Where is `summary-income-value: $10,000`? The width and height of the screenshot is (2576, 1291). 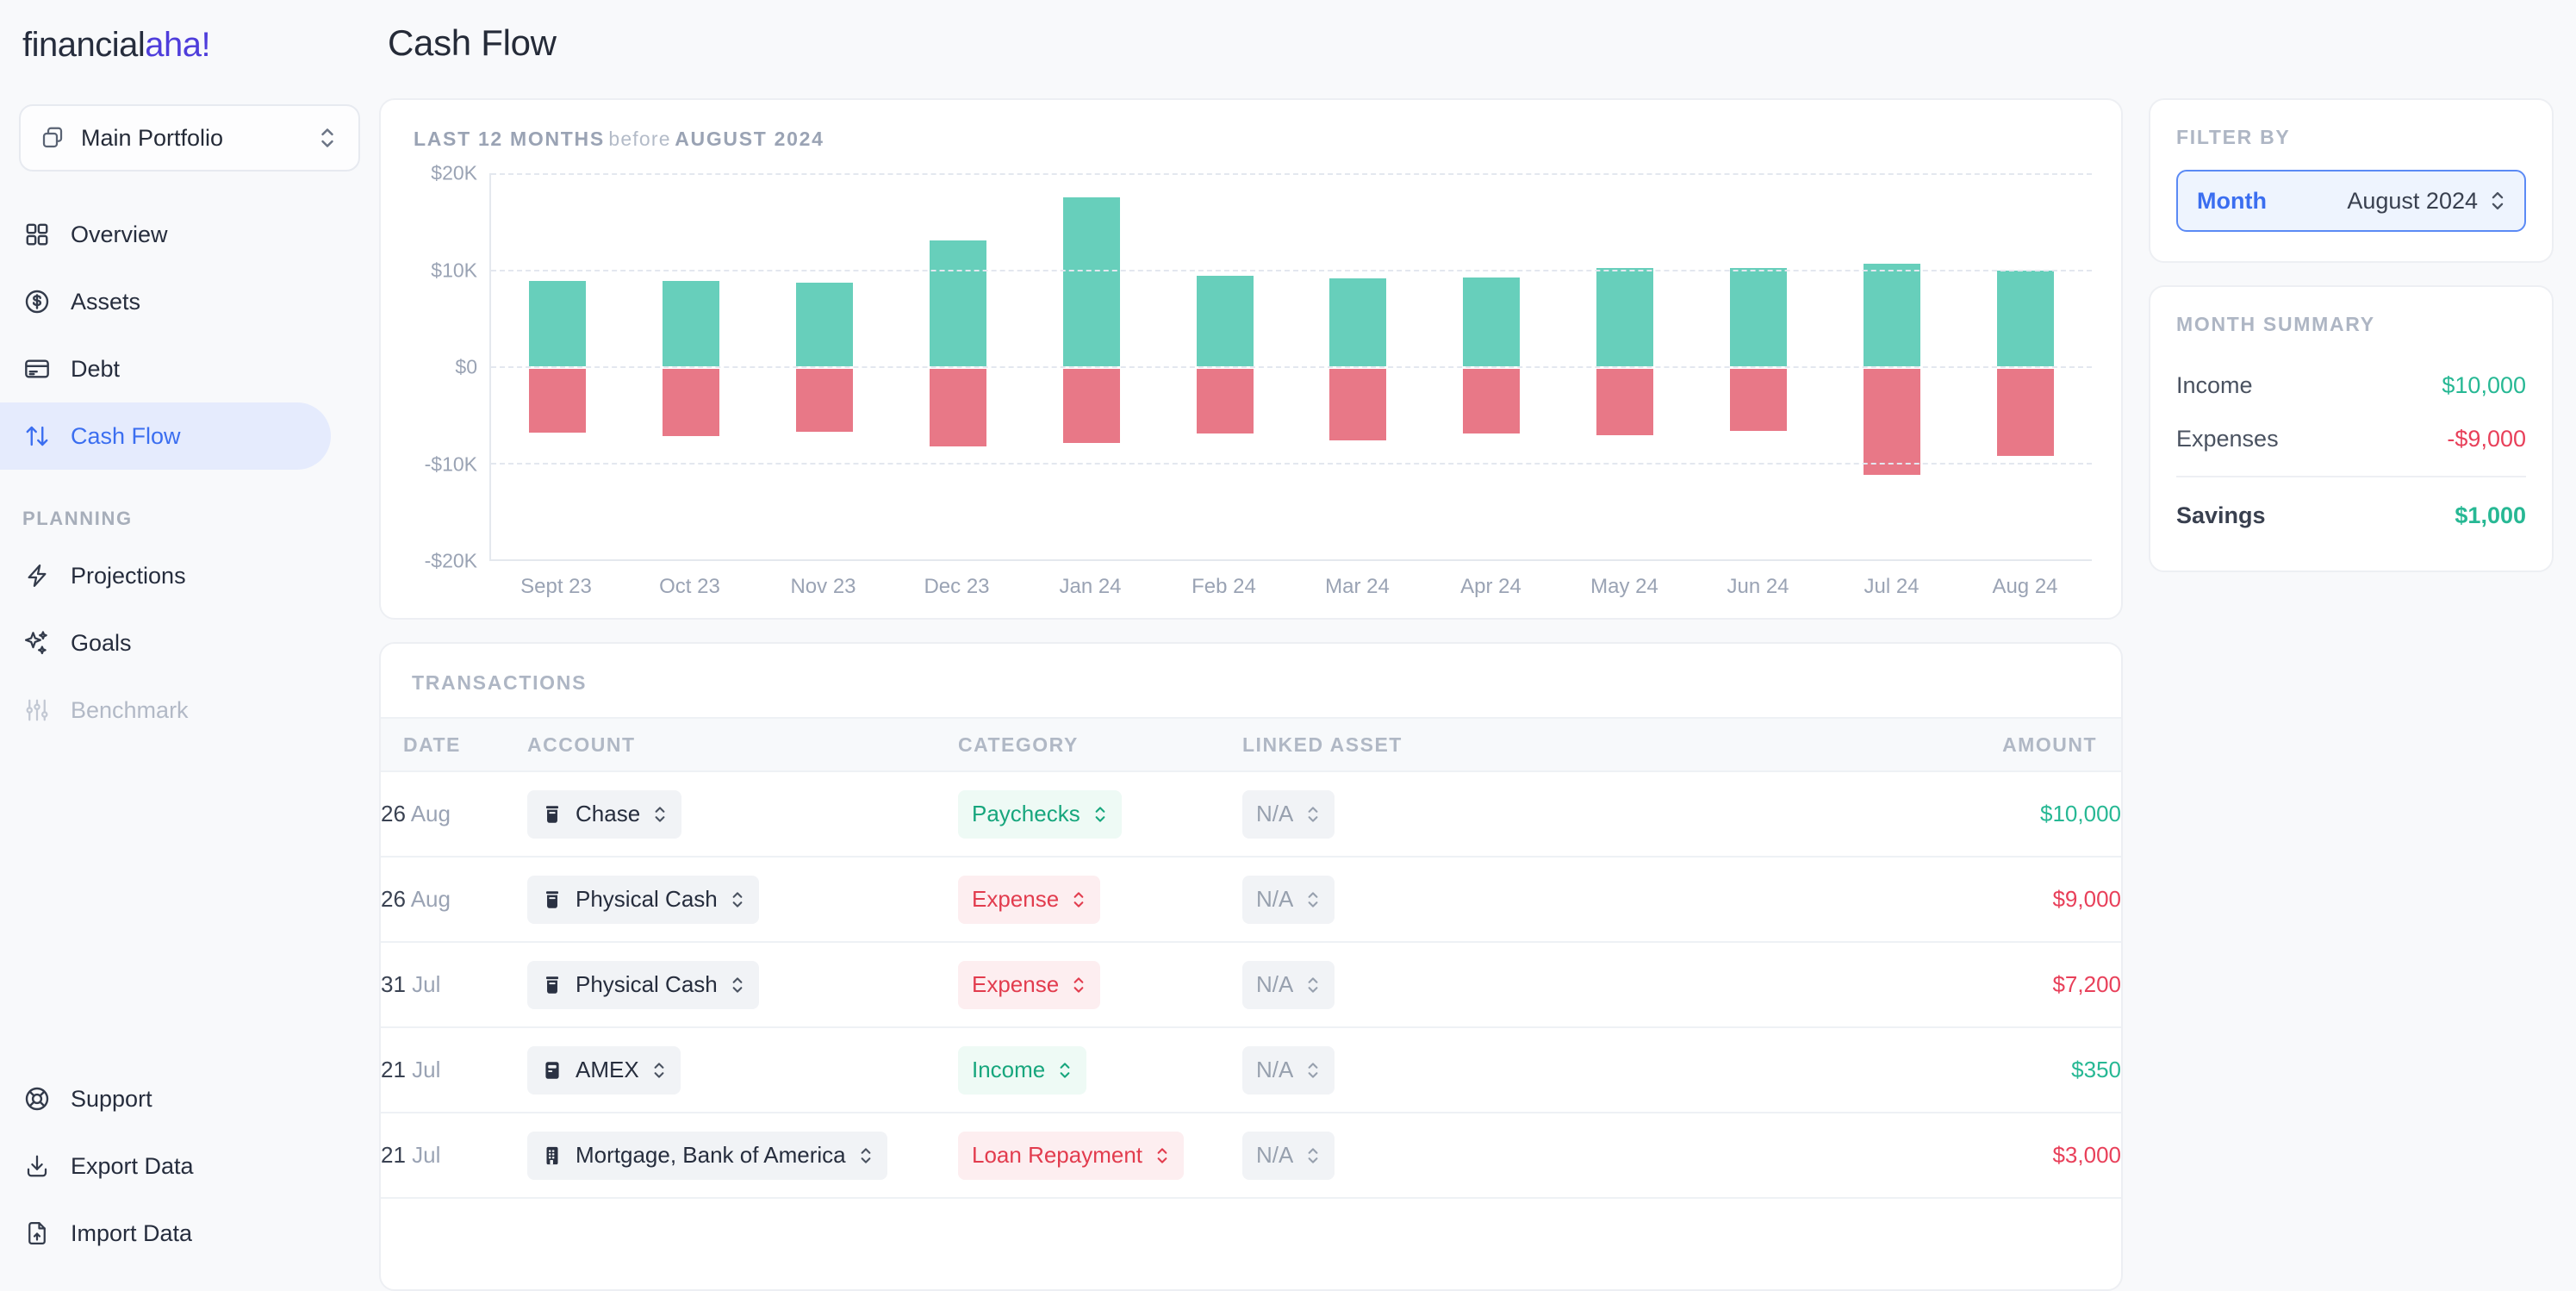
summary-income-value: $10,000 is located at coordinates (2484, 384).